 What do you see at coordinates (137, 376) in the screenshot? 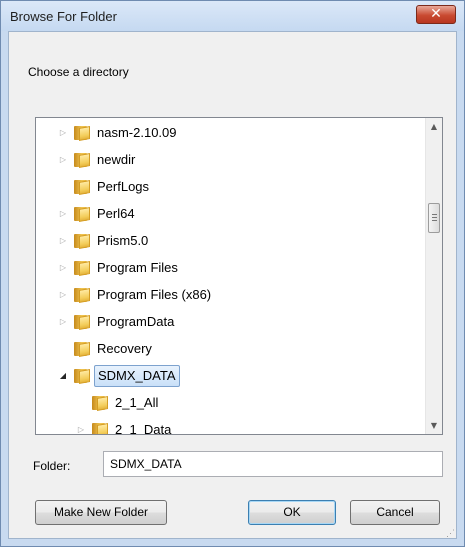
I see `tree-item-label: SDMX_DATA` at bounding box center [137, 376].